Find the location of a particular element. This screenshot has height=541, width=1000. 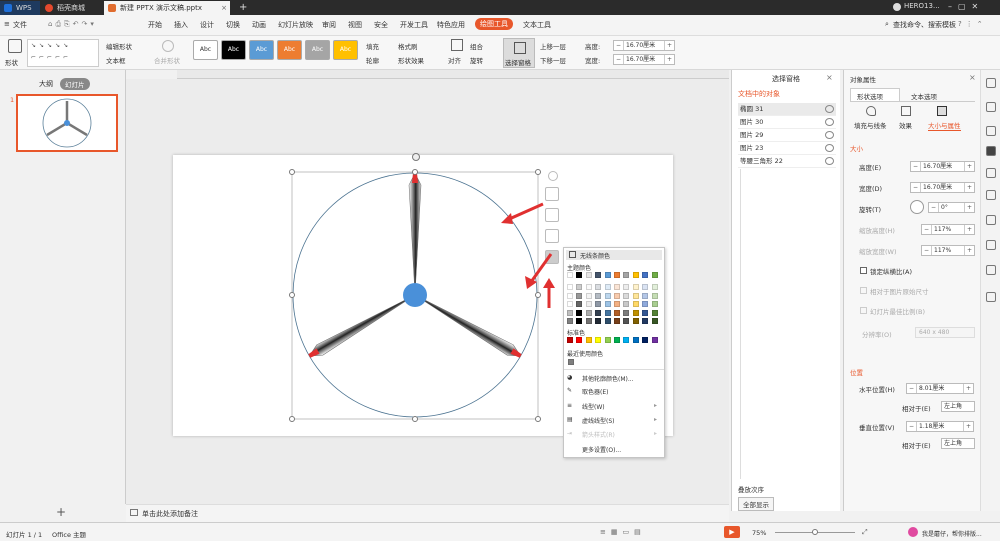

grid-icon is located at coordinates (991, 220).